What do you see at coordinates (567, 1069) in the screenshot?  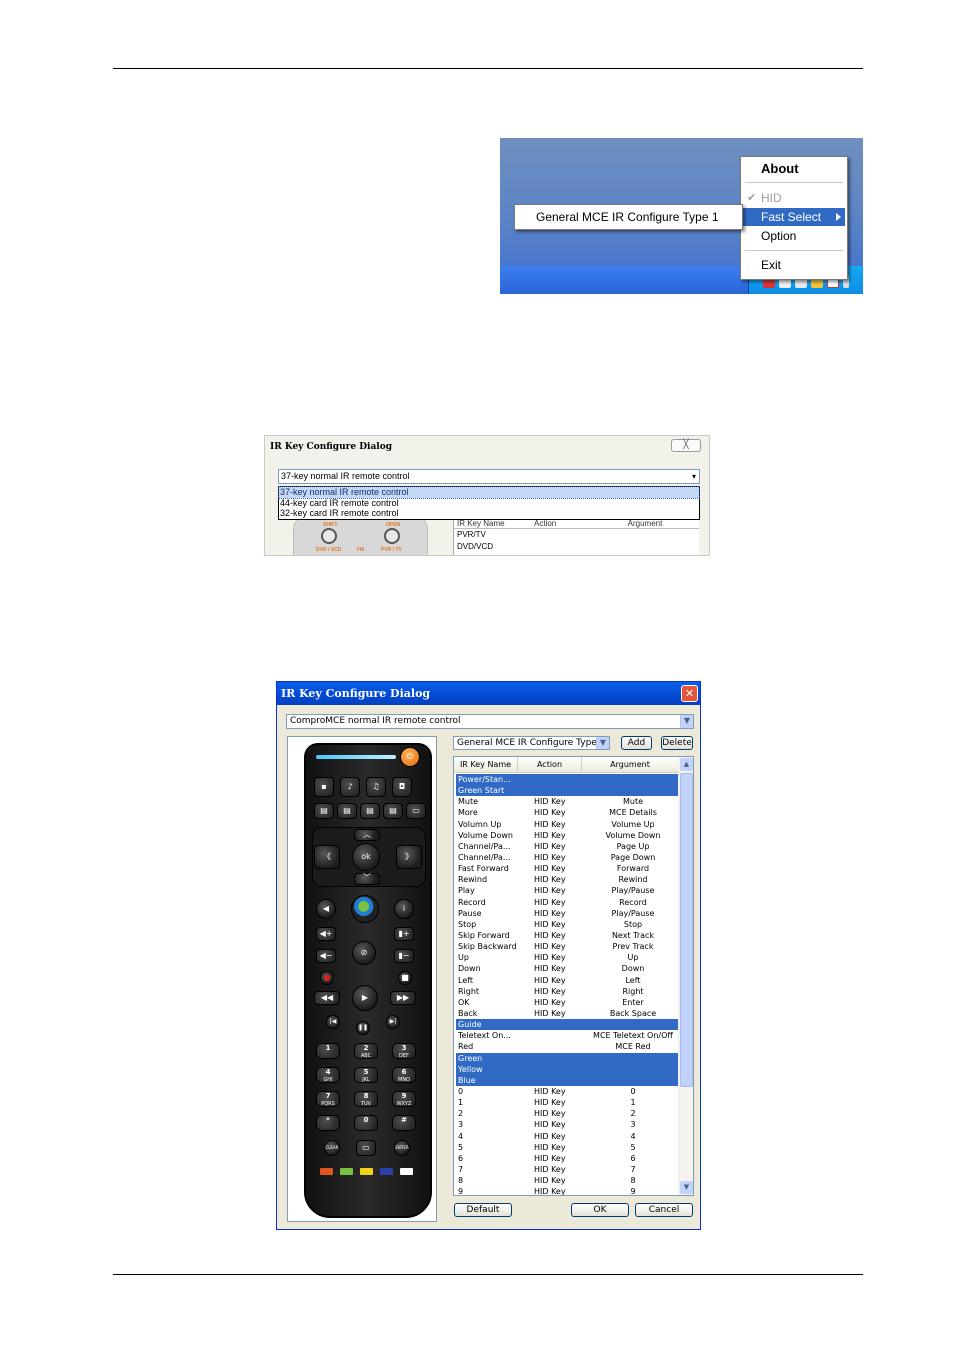 I see `table-row: Yellow` at bounding box center [567, 1069].